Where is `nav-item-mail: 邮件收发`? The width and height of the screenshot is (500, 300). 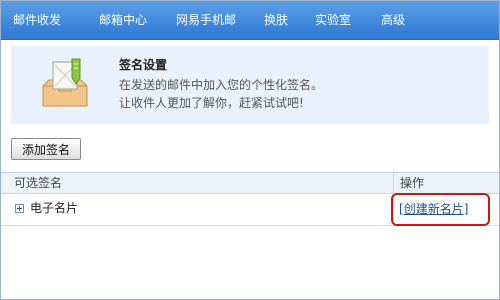 nav-item-mail: 邮件收发 is located at coordinates (37, 20).